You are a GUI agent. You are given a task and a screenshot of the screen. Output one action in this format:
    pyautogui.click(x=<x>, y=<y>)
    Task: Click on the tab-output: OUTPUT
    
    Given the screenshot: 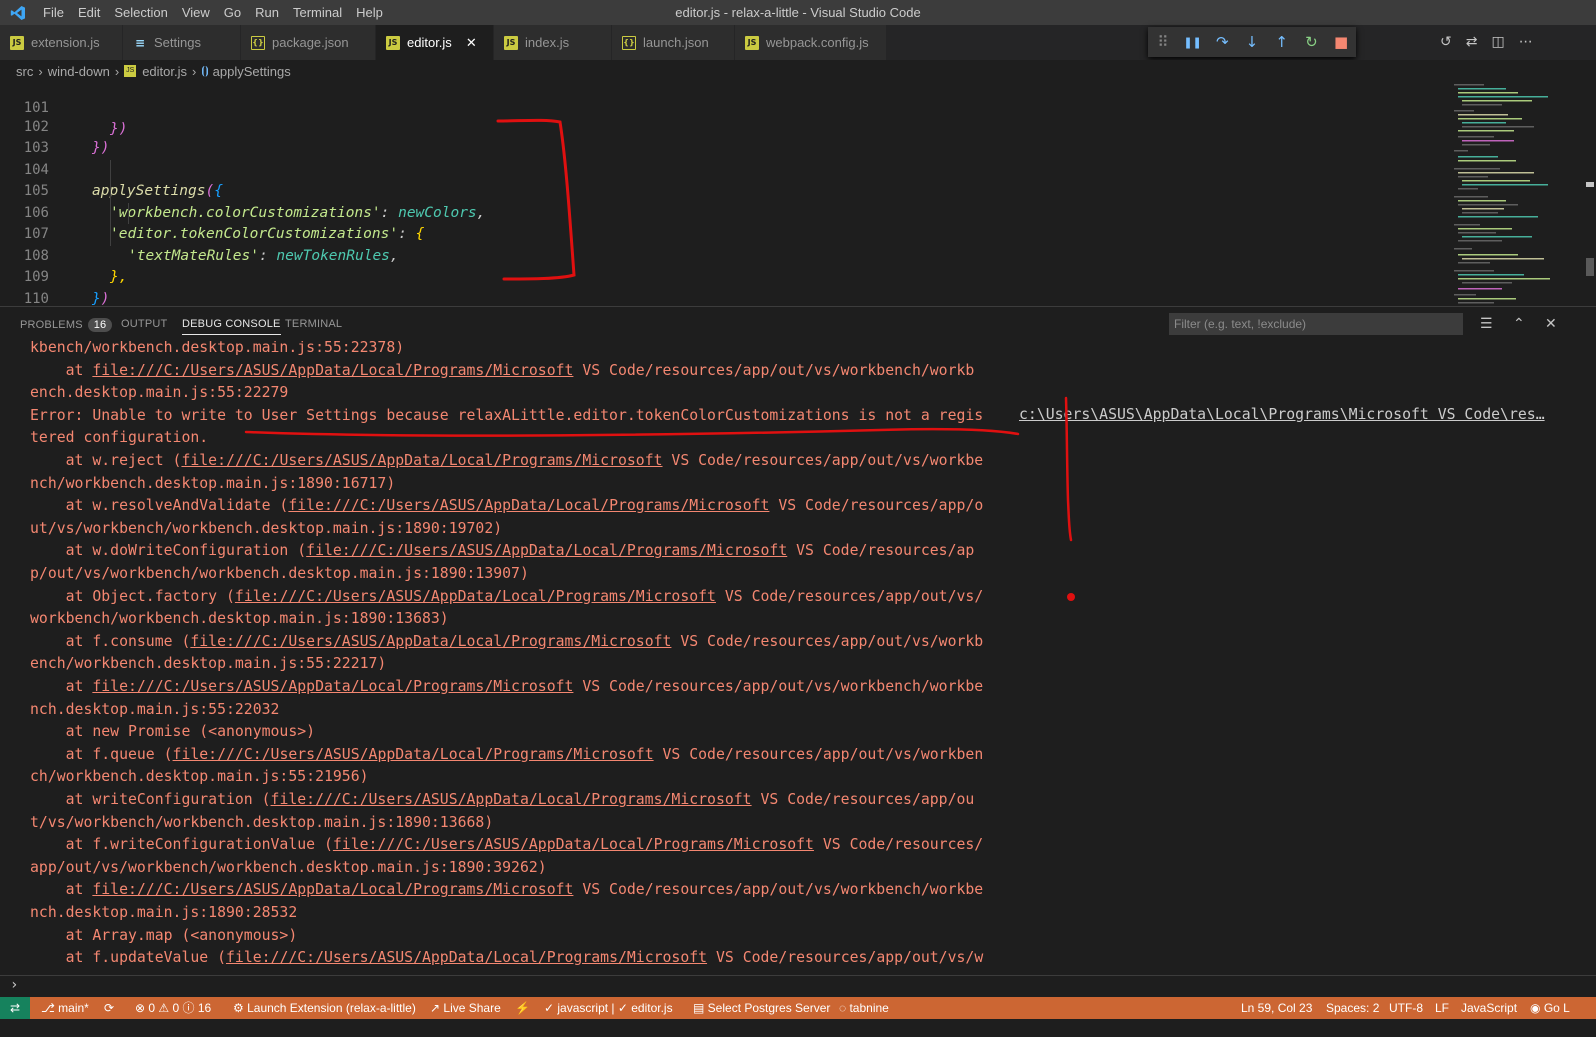 What is the action you would take?
    pyautogui.click(x=144, y=324)
    